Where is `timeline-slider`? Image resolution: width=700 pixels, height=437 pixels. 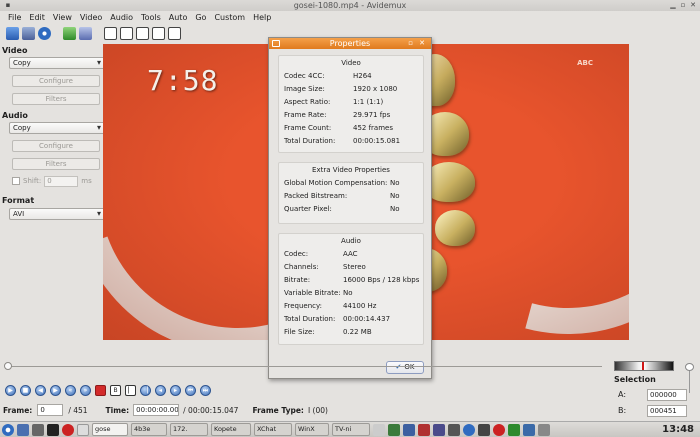 timeline-slider is located at coordinates (303, 366).